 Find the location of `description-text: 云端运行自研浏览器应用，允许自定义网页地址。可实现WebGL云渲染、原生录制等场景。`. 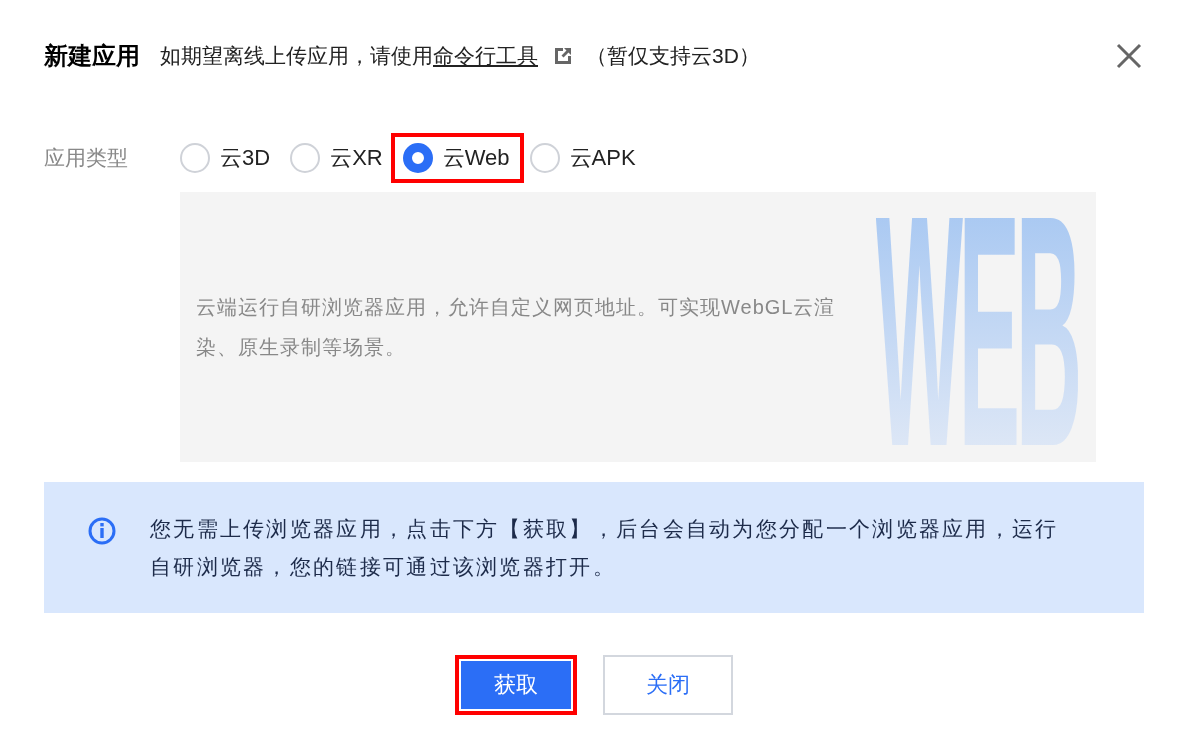

description-text: 云端运行自研浏览器应用，允许自定义网页地址。可实现WebGL云渲染、原生录制等场景。 is located at coordinates (516, 327).